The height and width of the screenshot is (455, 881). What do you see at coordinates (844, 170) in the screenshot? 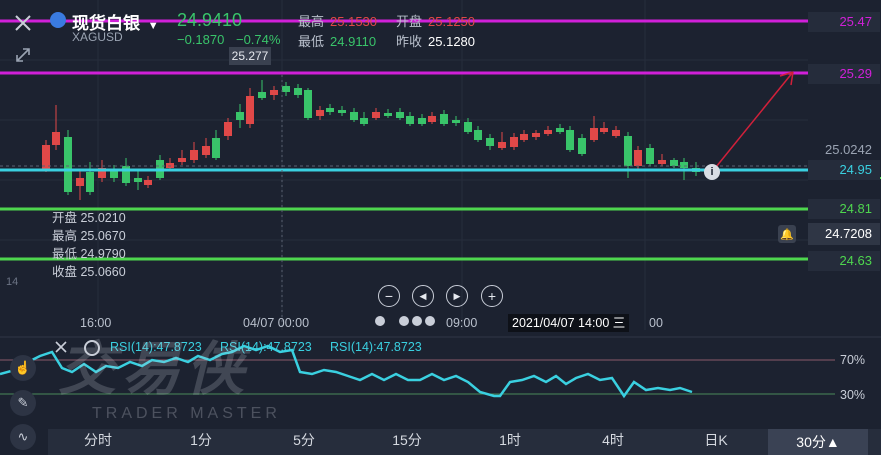
I see `level-tag-24-95: 24.95` at bounding box center [844, 170].